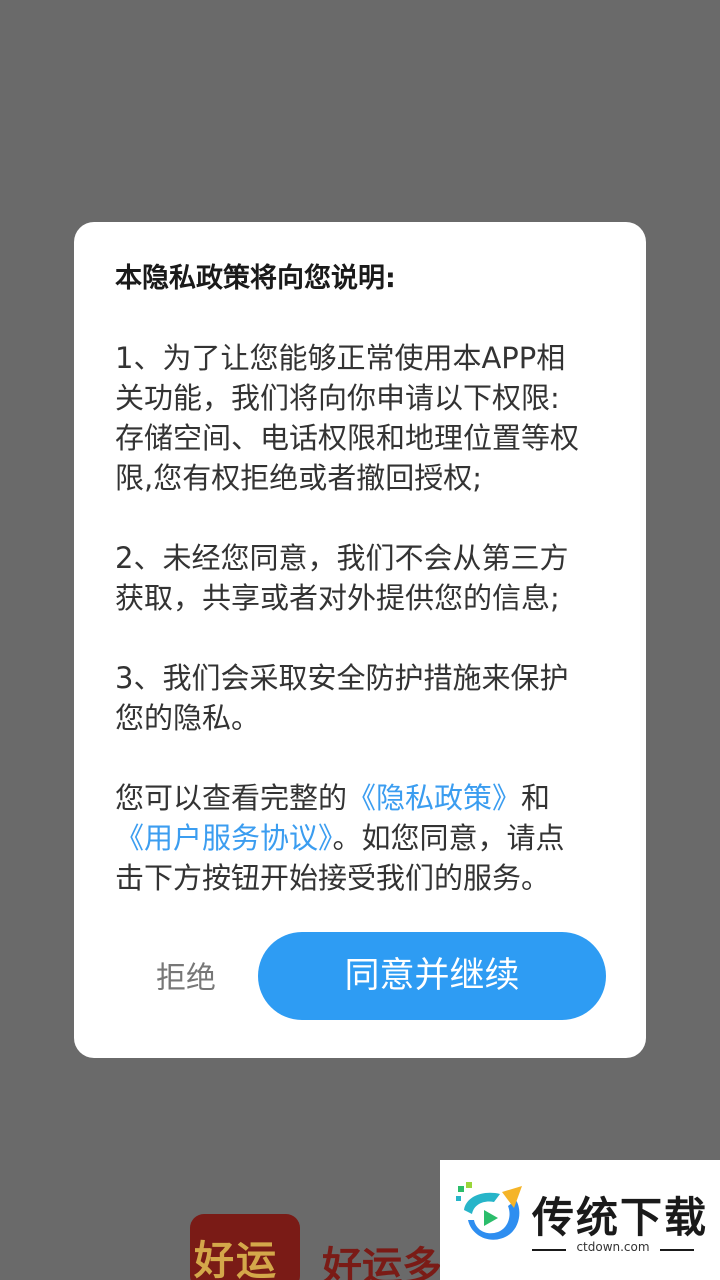  I want to click on watermark-url: ctdown.com, so click(613, 1247).